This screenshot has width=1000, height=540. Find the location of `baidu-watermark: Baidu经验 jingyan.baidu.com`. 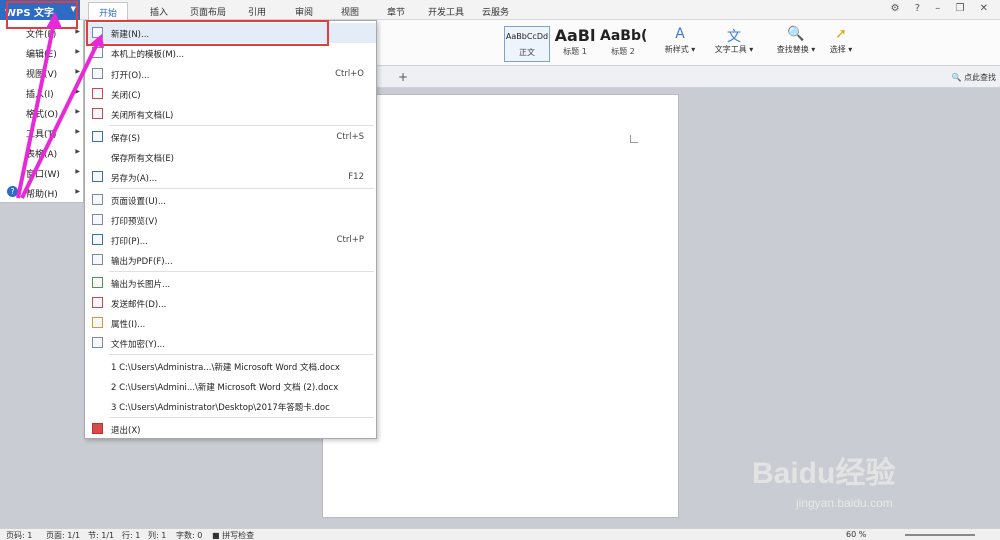

baidu-watermark: Baidu经验 jingyan.baidu.com is located at coordinates (852, 475).